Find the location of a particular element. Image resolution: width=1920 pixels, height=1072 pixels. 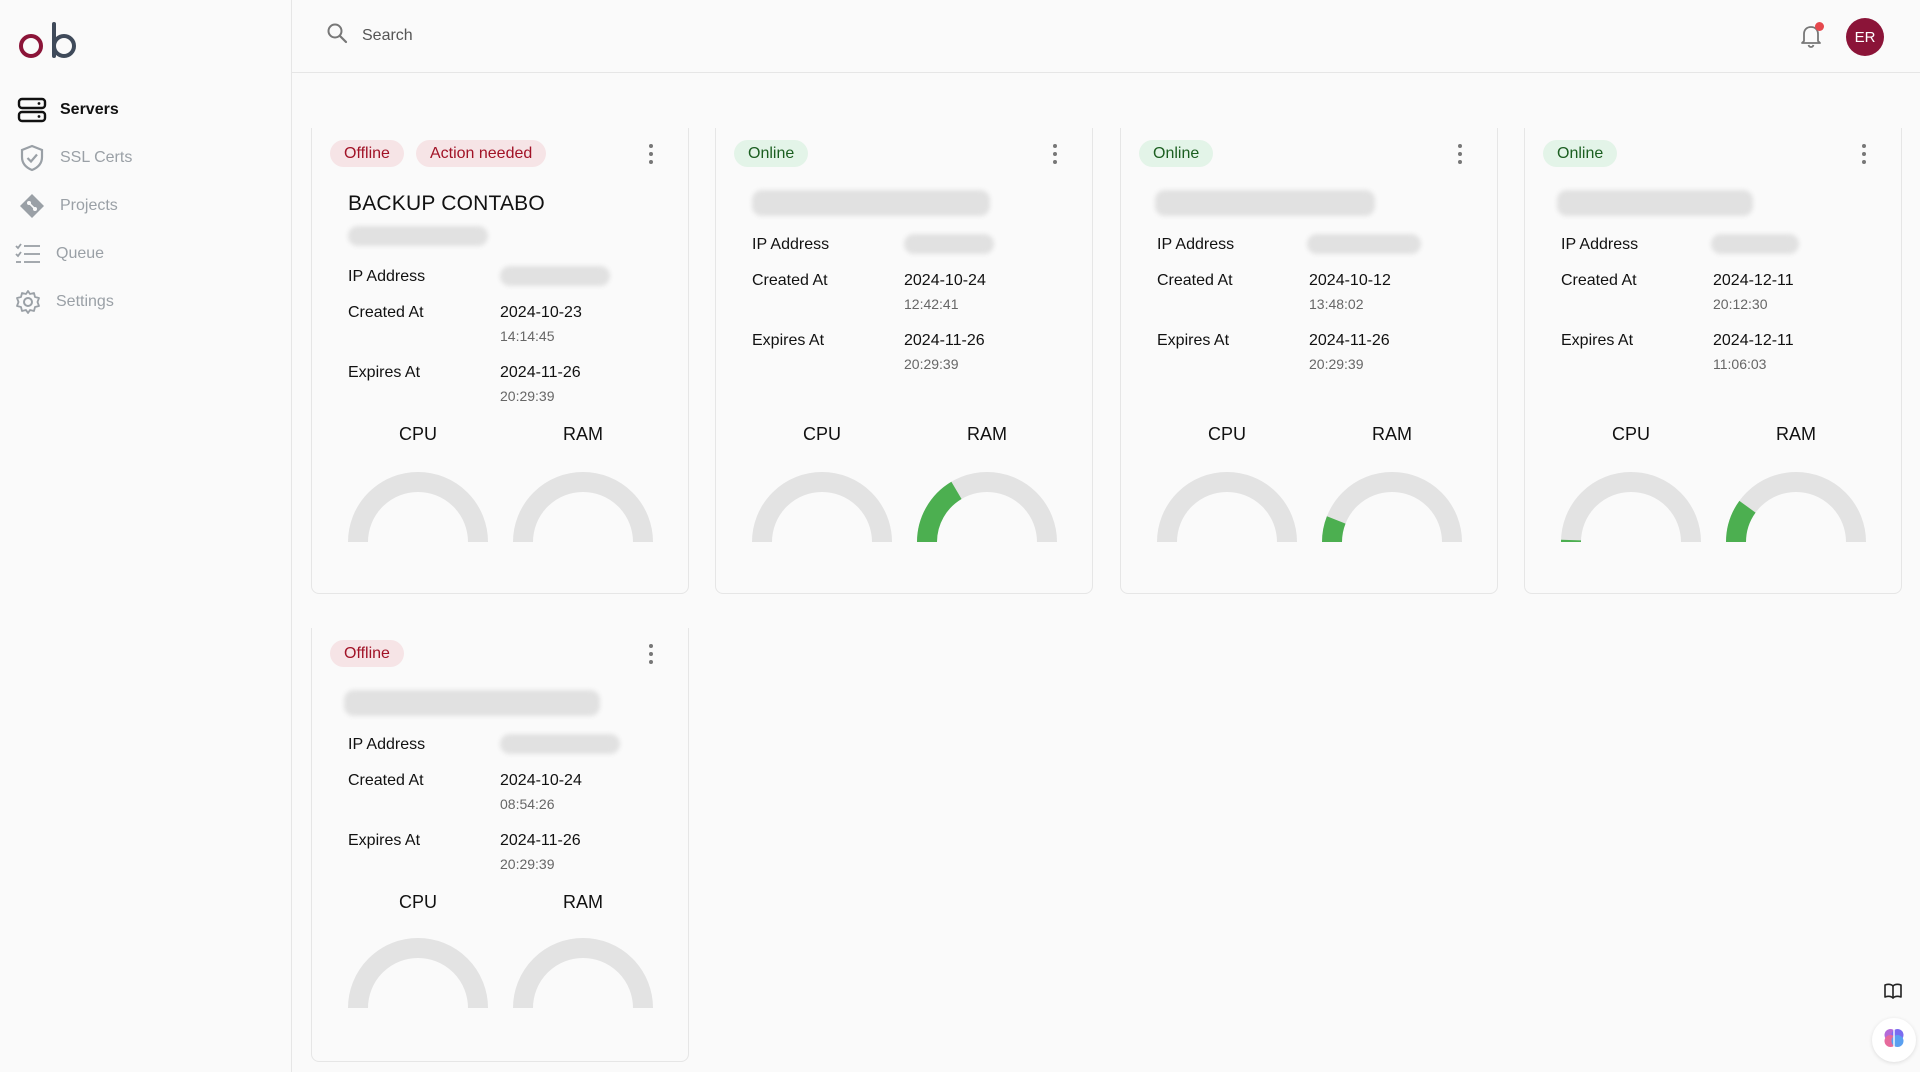

created-date: 2024-10-23 is located at coordinates (541, 312).